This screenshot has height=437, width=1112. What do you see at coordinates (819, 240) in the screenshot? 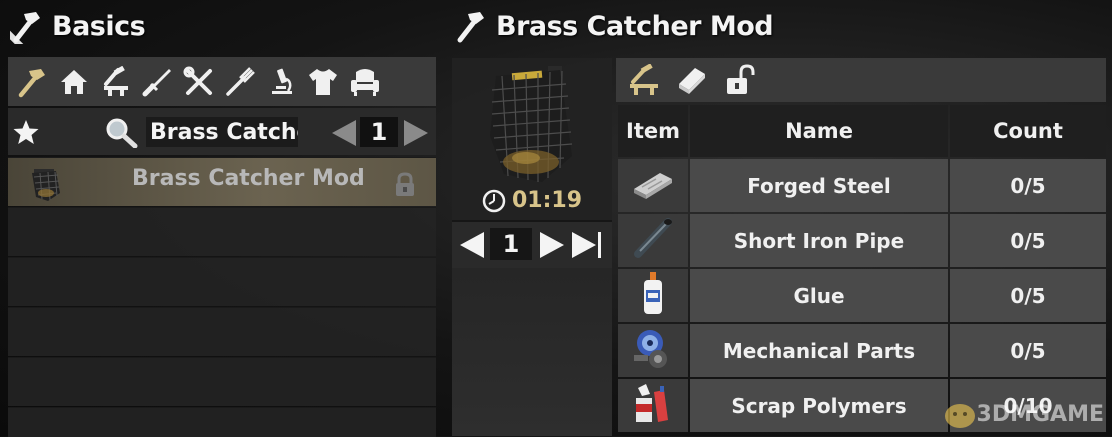
I see `ingredient-name: Short Iron Pipe` at bounding box center [819, 240].